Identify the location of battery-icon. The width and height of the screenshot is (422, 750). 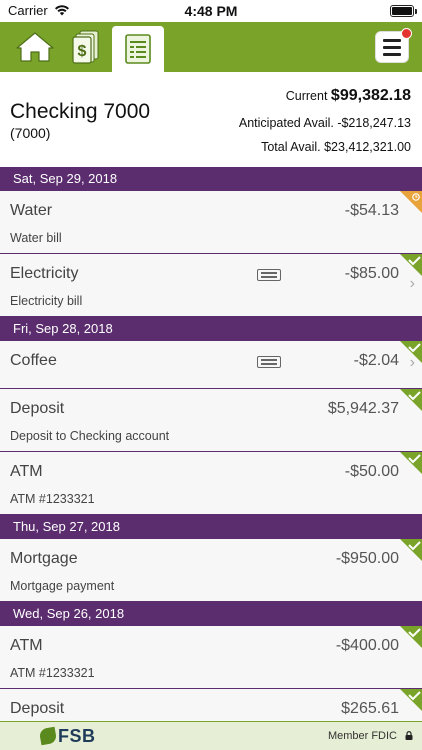
(403, 11).